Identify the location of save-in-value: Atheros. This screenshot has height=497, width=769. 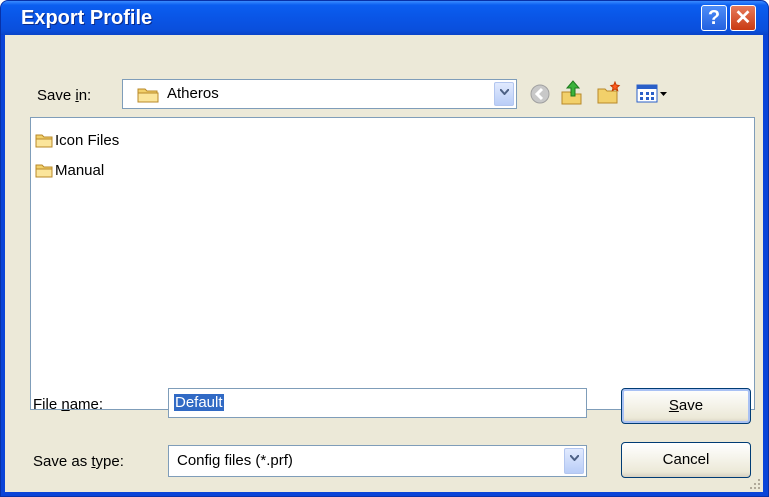
(193, 93).